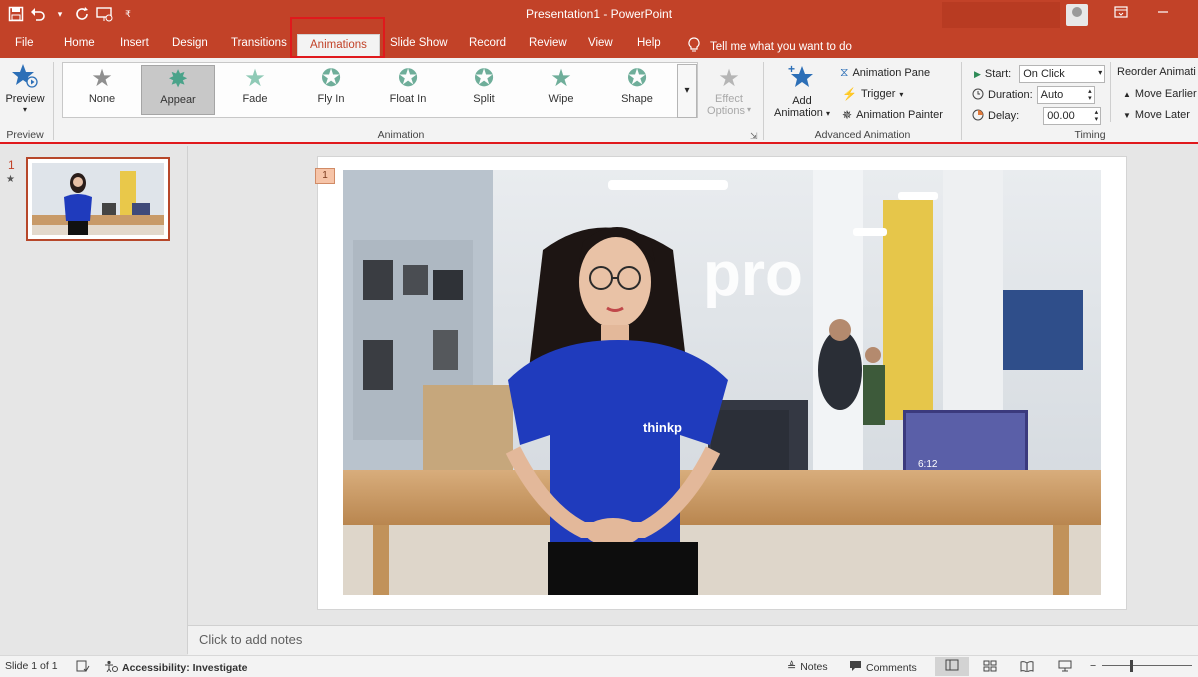 The height and width of the screenshot is (677, 1198). What do you see at coordinates (952, 666) in the screenshot?
I see `normal-view-button` at bounding box center [952, 666].